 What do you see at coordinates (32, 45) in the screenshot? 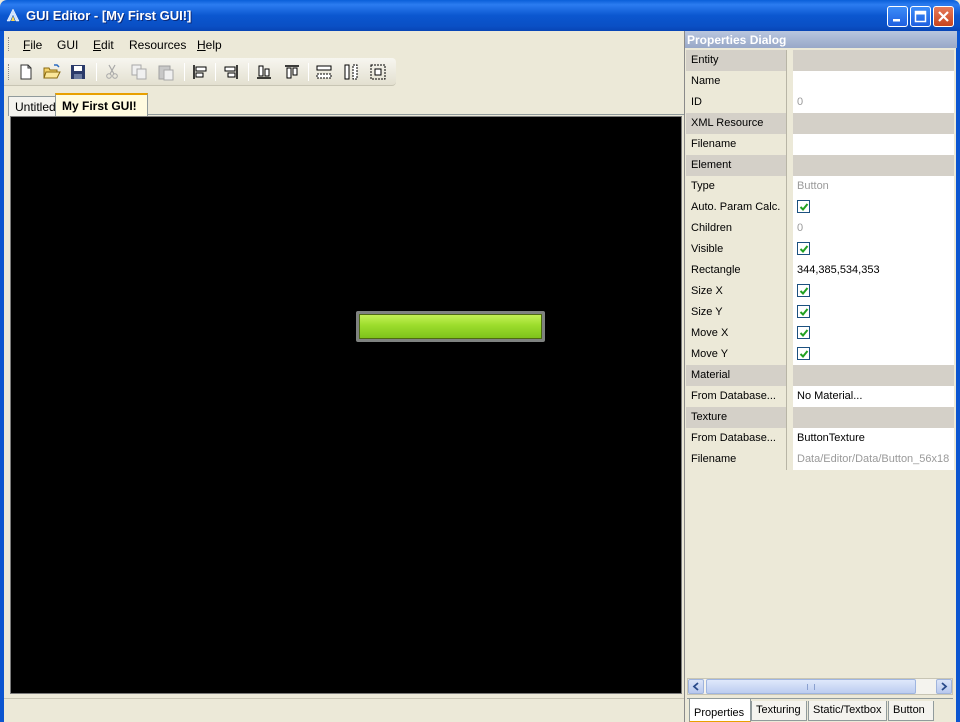
I see `menu-file: File` at bounding box center [32, 45].